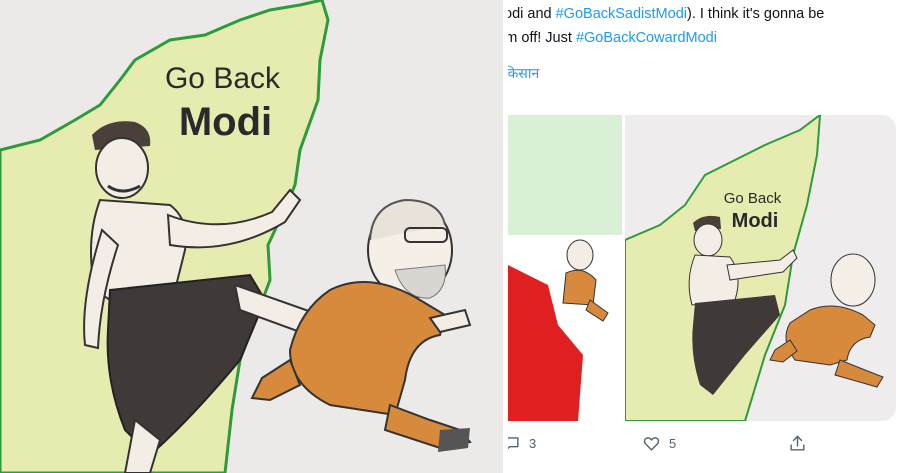  Describe the element at coordinates (225, 122) in the screenshot. I see `drawing-caption-line2: Modi` at that location.